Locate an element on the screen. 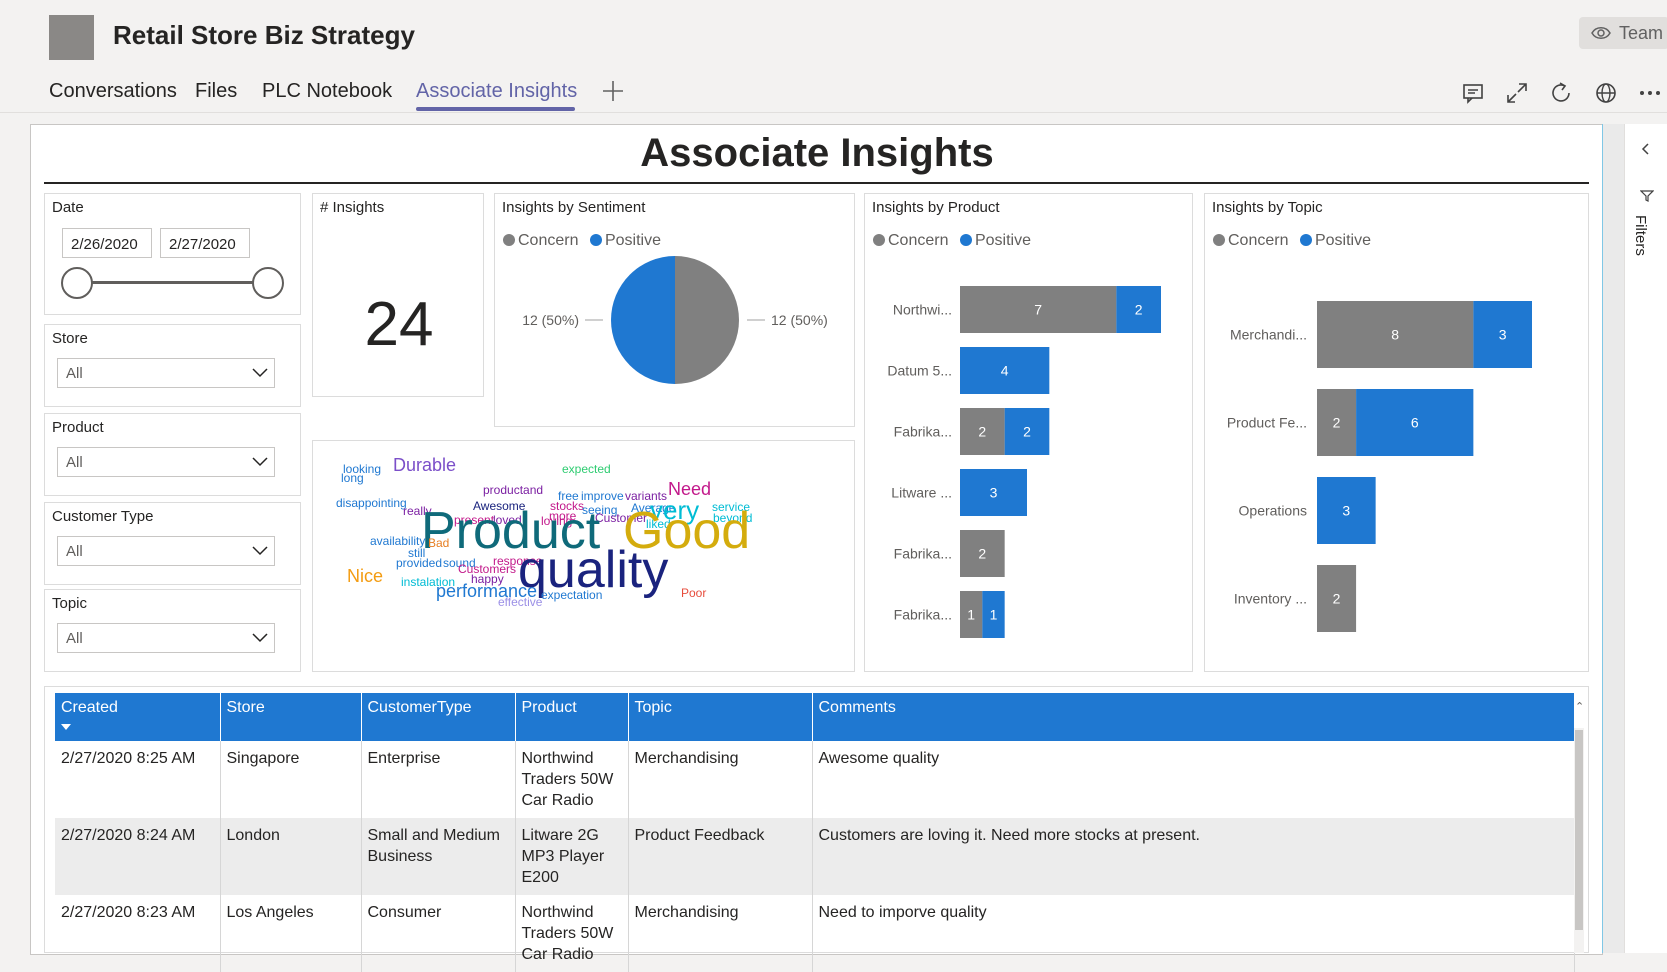  expand-icon is located at coordinates (1517, 93).